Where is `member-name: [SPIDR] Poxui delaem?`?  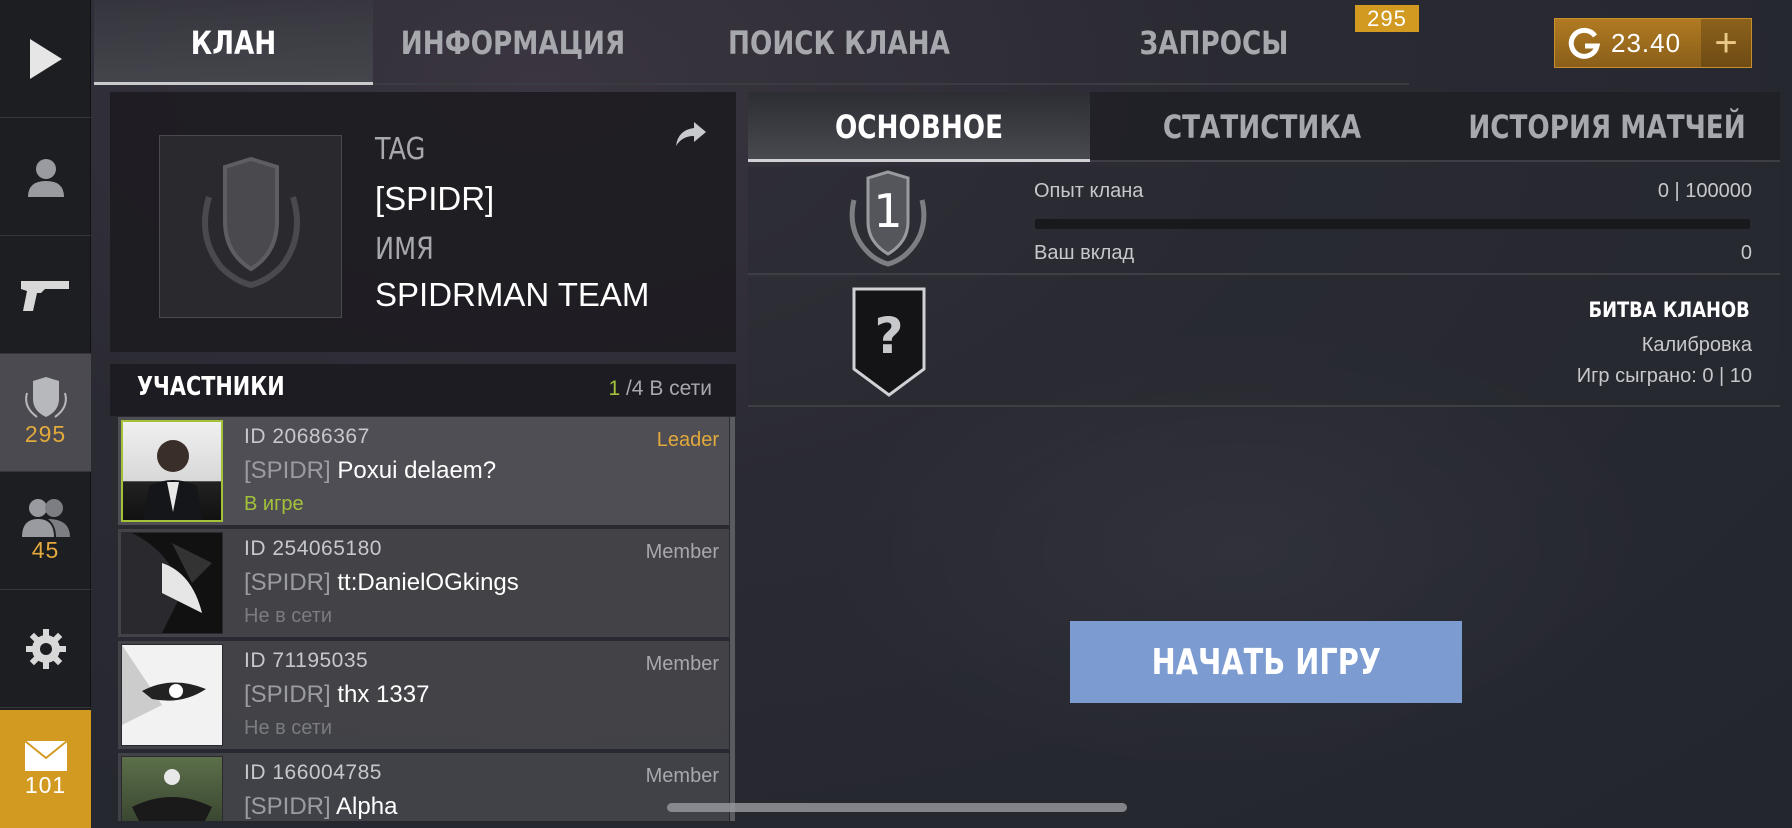 member-name: [SPIDR] Poxui delaem? is located at coordinates (370, 470).